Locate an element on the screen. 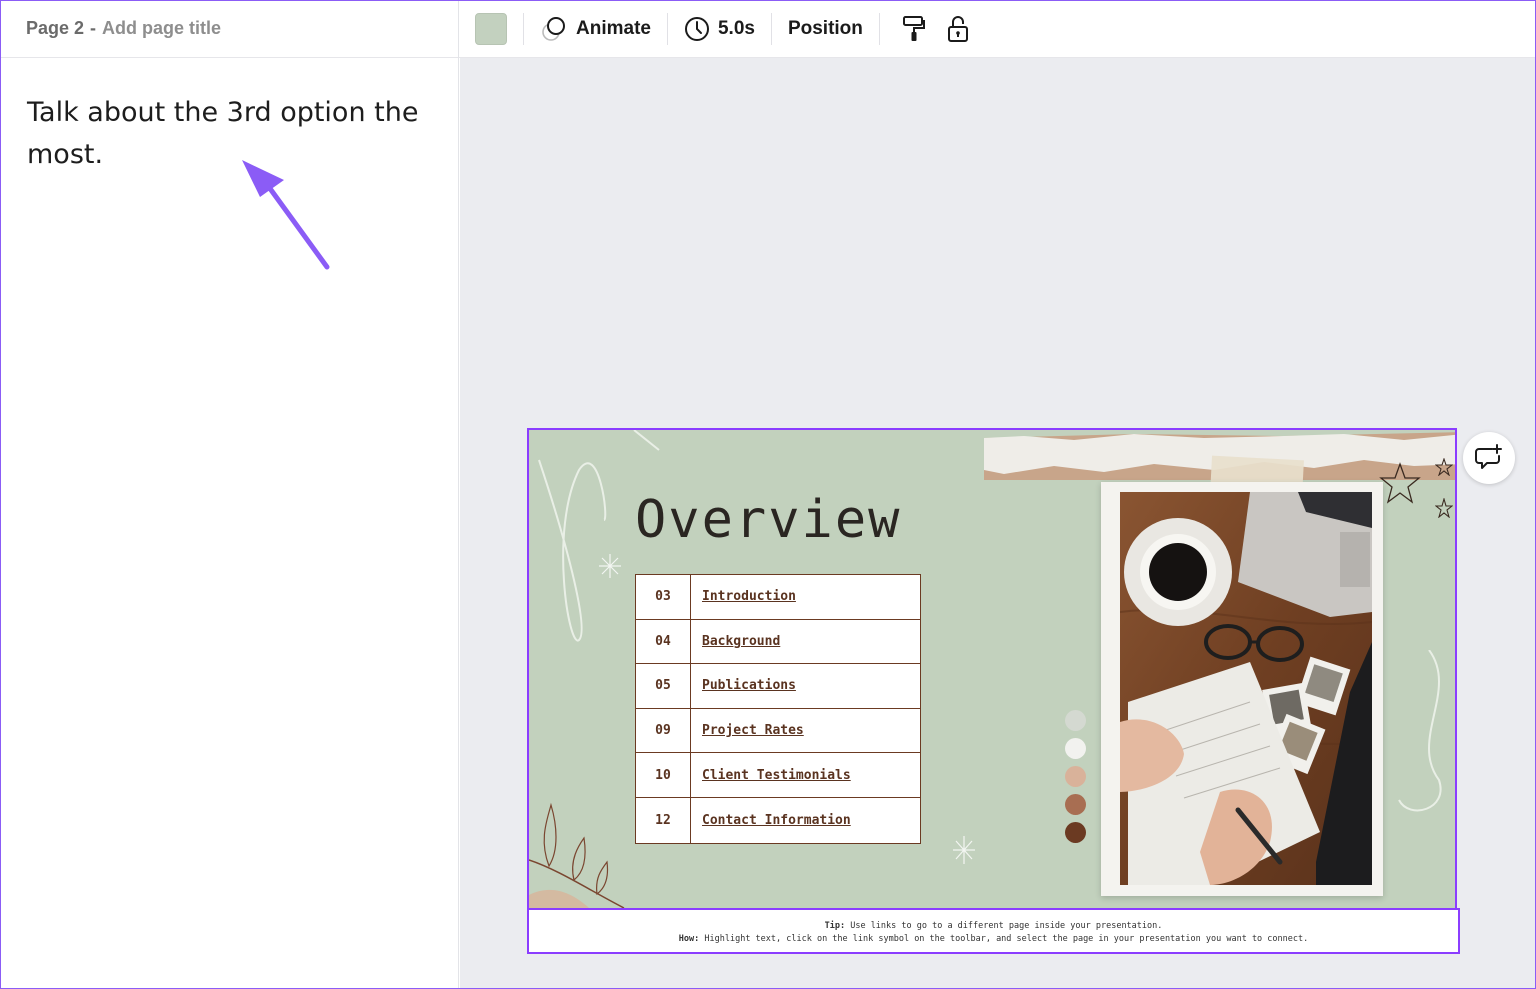 The height and width of the screenshot is (989, 1536). toc-link: Publications is located at coordinates (805, 686).